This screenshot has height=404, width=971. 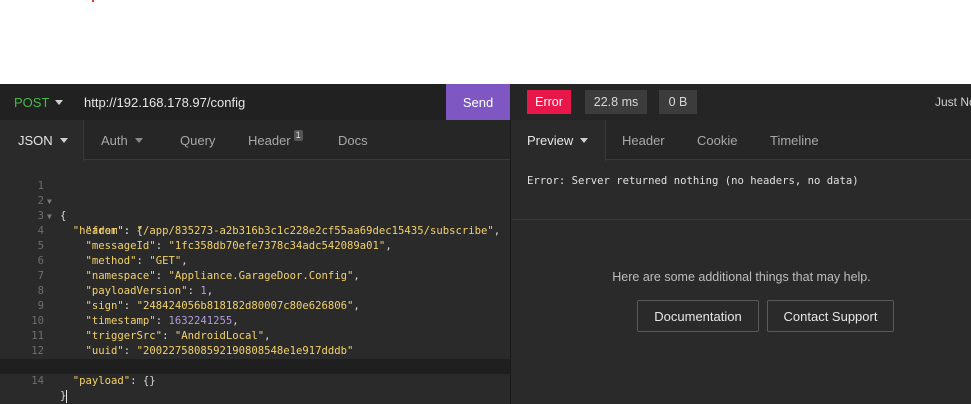 I want to click on code-line: 2 ▼ "header": {, so click(x=255, y=208).